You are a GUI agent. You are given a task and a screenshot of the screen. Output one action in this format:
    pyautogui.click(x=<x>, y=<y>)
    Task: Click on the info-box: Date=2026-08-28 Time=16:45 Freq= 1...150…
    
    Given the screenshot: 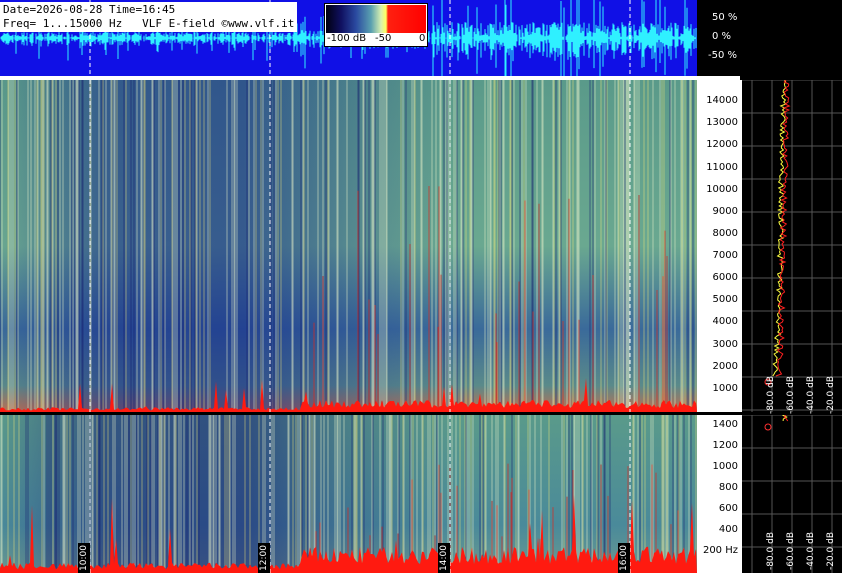 What is the action you would take?
    pyautogui.click(x=149, y=17)
    